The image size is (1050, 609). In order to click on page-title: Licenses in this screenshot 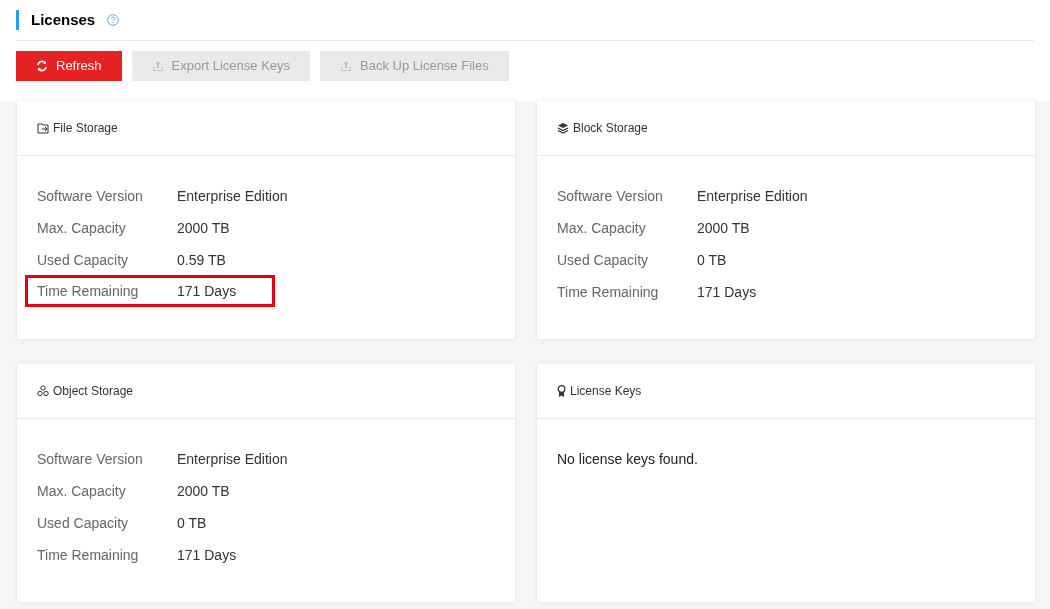, I will do `click(63, 19)`.